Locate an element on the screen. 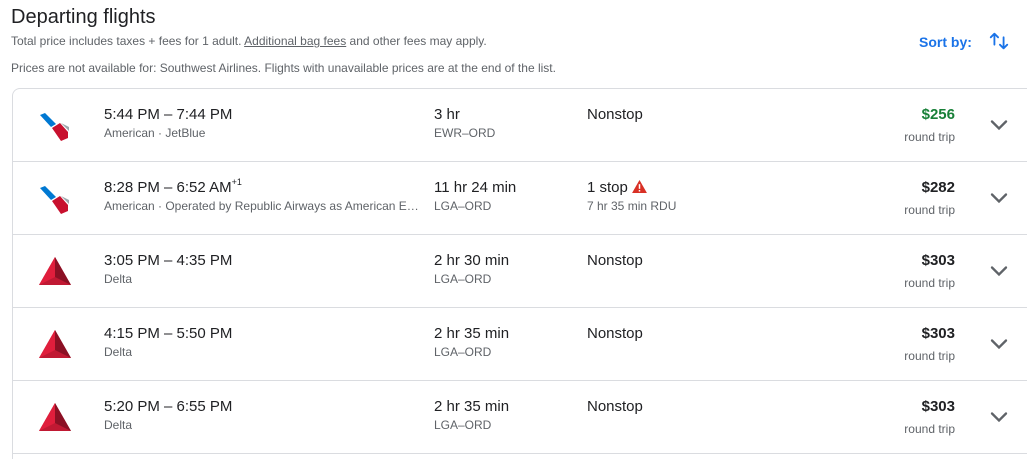 This screenshot has width=1027, height=459. flight-times: 3:05 PM – 4:35 PM is located at coordinates (168, 260).